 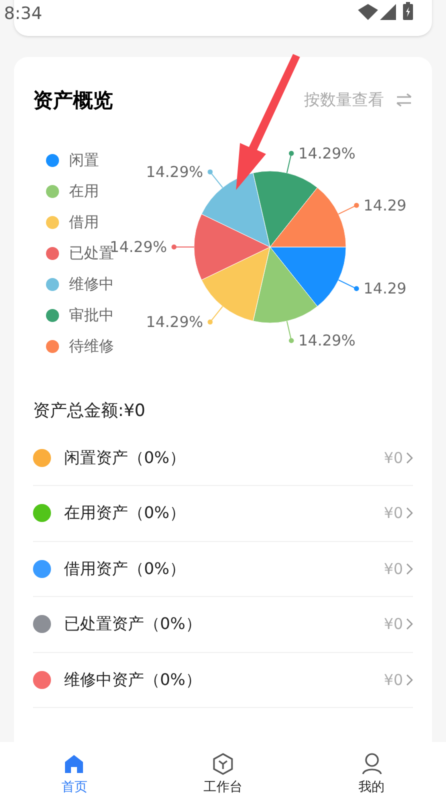 I want to click on battery-icon, so click(x=408, y=11).